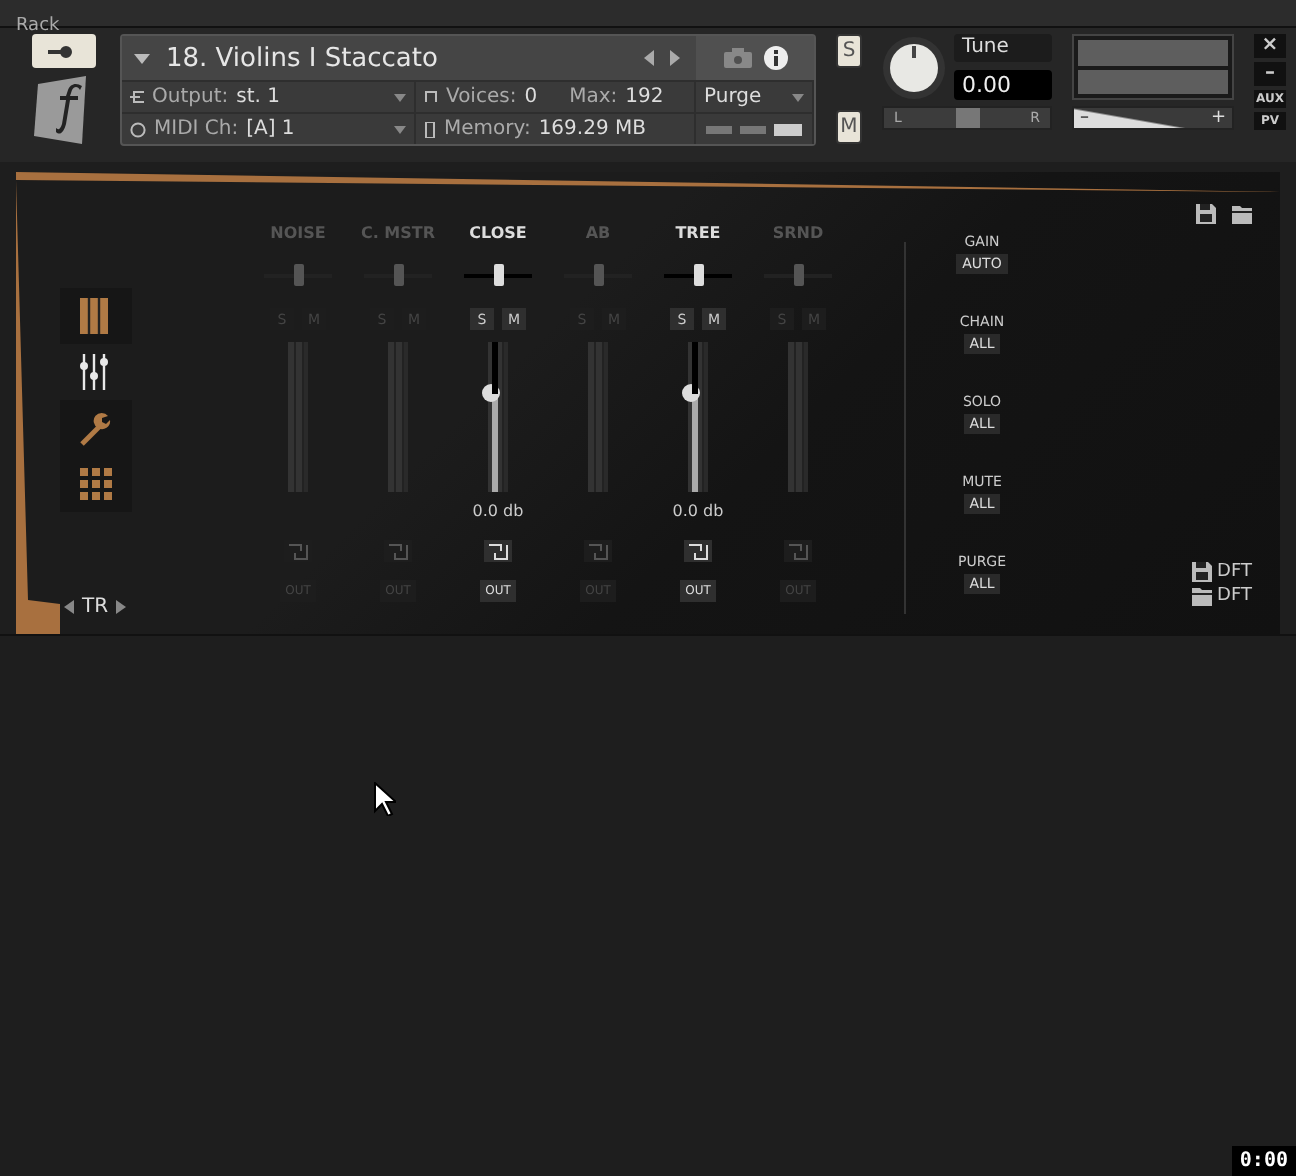  What do you see at coordinates (1003, 85) in the screenshot?
I see `tune-value: 0.00` at bounding box center [1003, 85].